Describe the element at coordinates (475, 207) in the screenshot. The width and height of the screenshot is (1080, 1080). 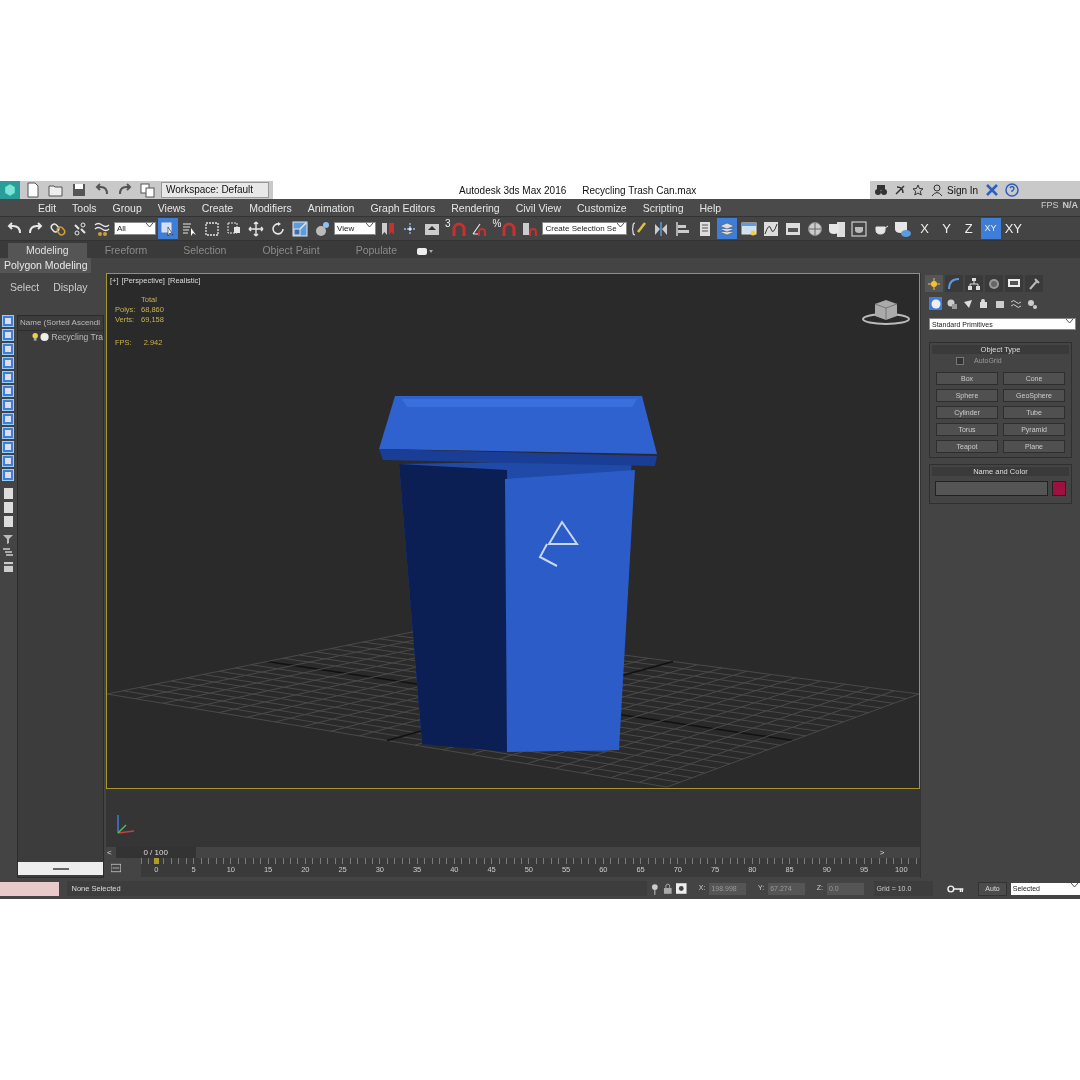
I see `menu-item: Rendering` at that location.